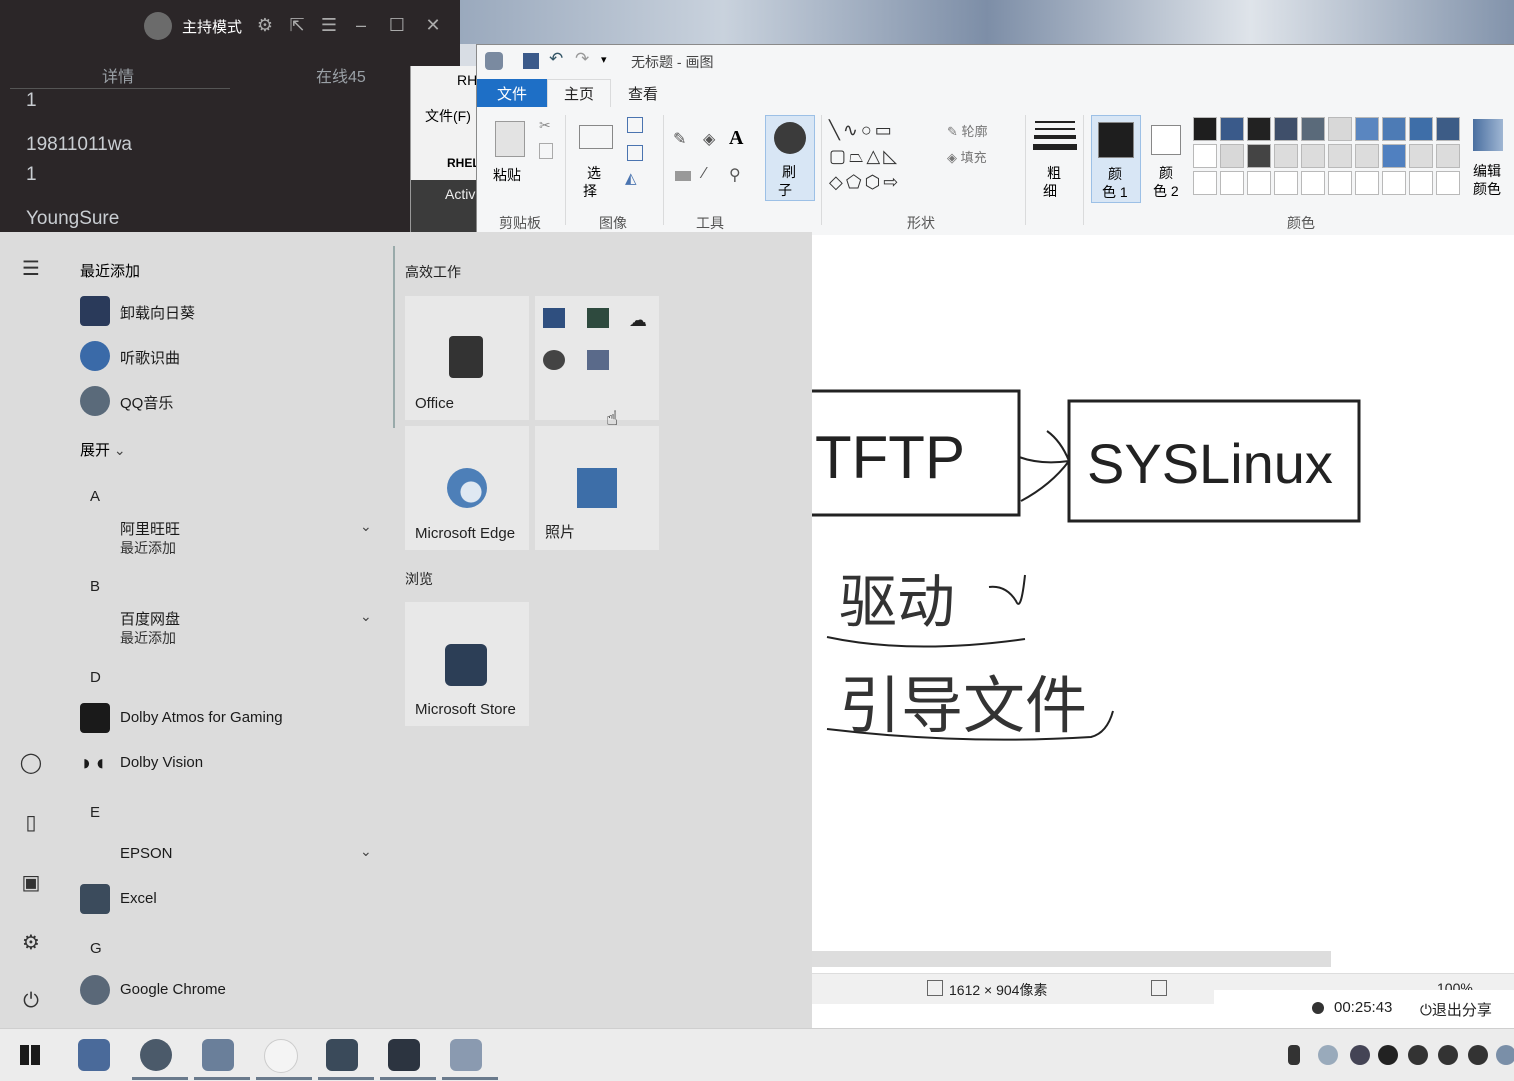 The height and width of the screenshot is (1081, 1514). Describe the element at coordinates (709, 139) in the screenshot. I see `fill-bucket-icon: ◈` at that location.